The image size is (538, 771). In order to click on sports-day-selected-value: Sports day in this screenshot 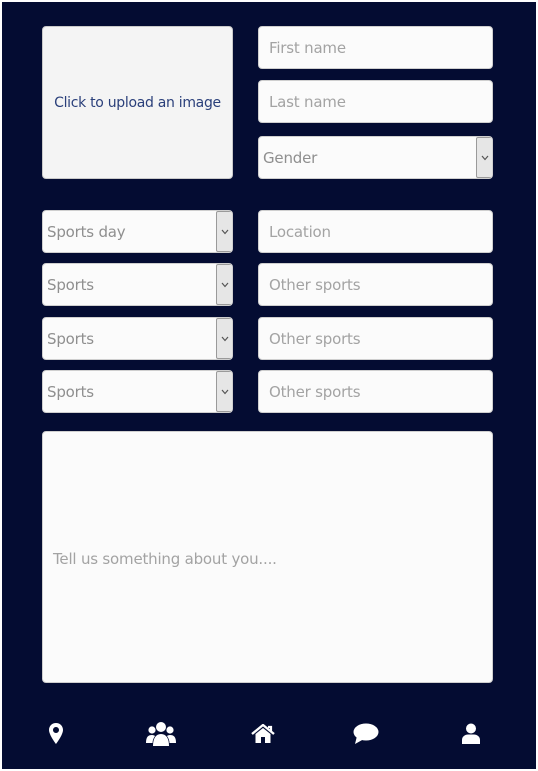, I will do `click(86, 231)`.